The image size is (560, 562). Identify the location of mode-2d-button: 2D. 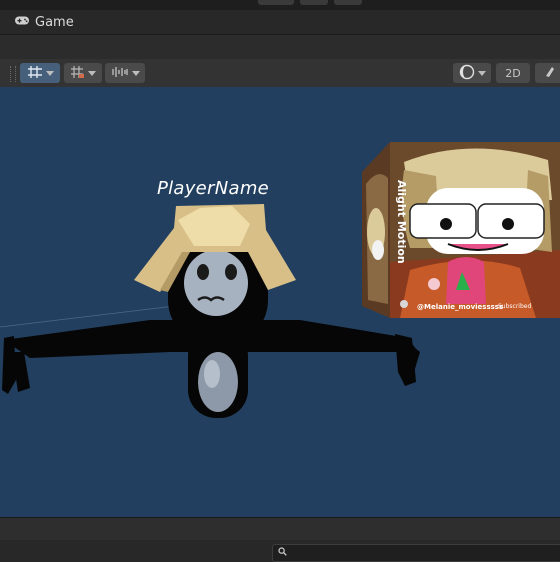
(513, 73).